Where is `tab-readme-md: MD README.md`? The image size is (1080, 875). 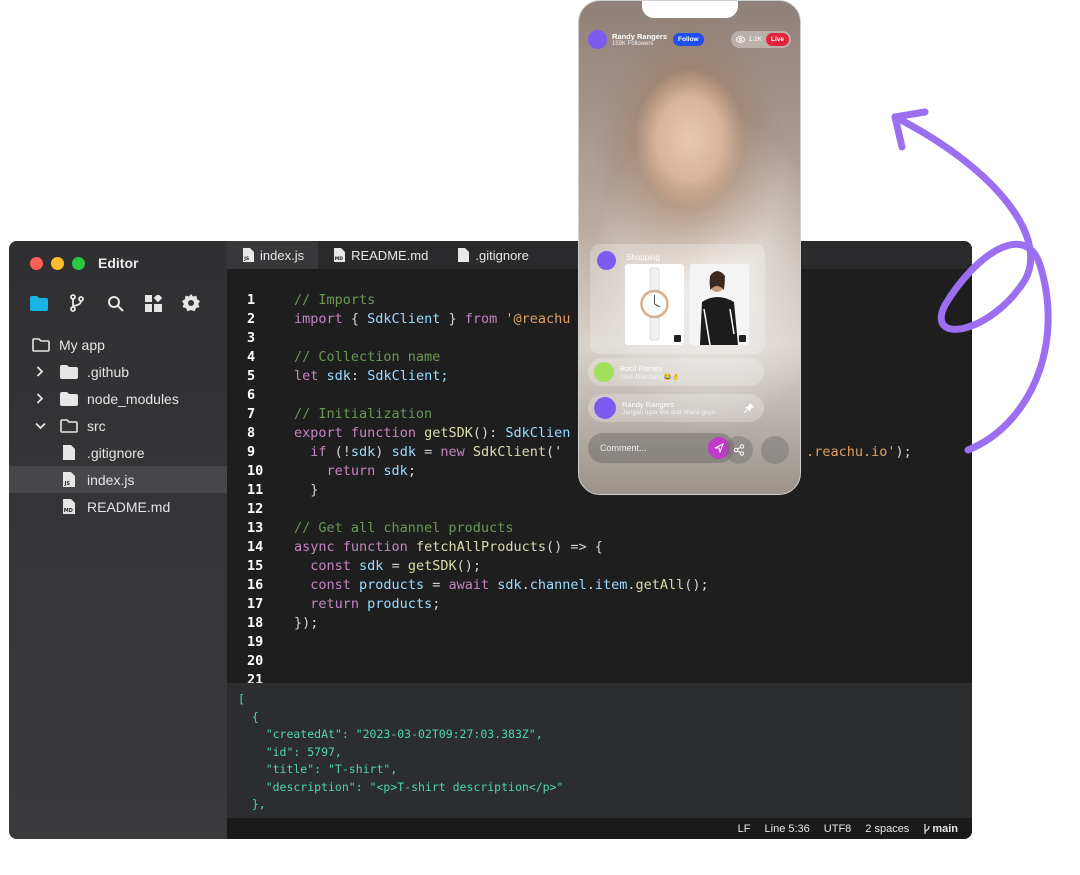
tab-readme-md: MD README.md is located at coordinates (380, 255).